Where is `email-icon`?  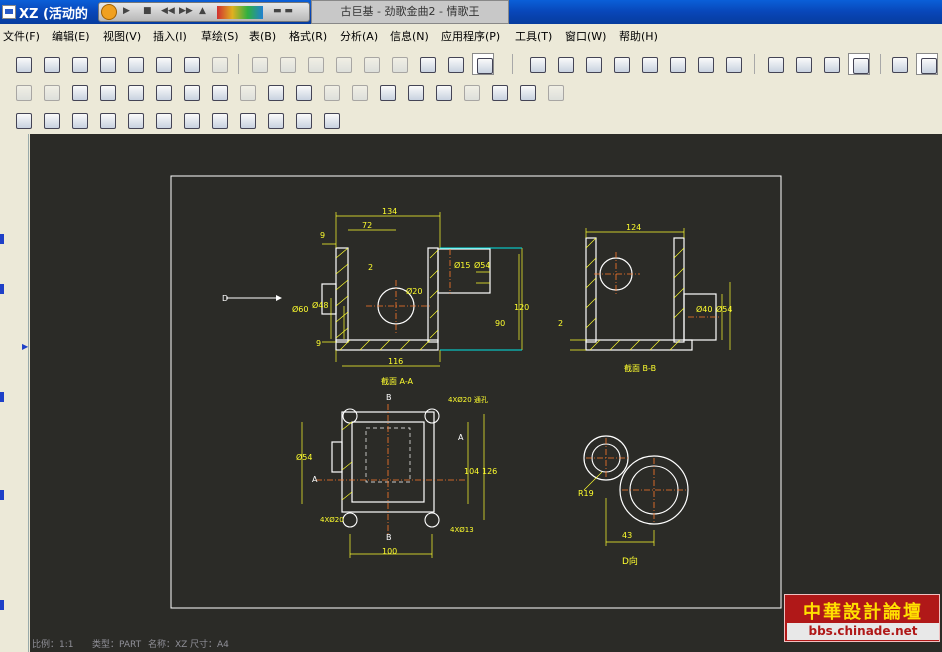
email-icon is located at coordinates (163, 64).